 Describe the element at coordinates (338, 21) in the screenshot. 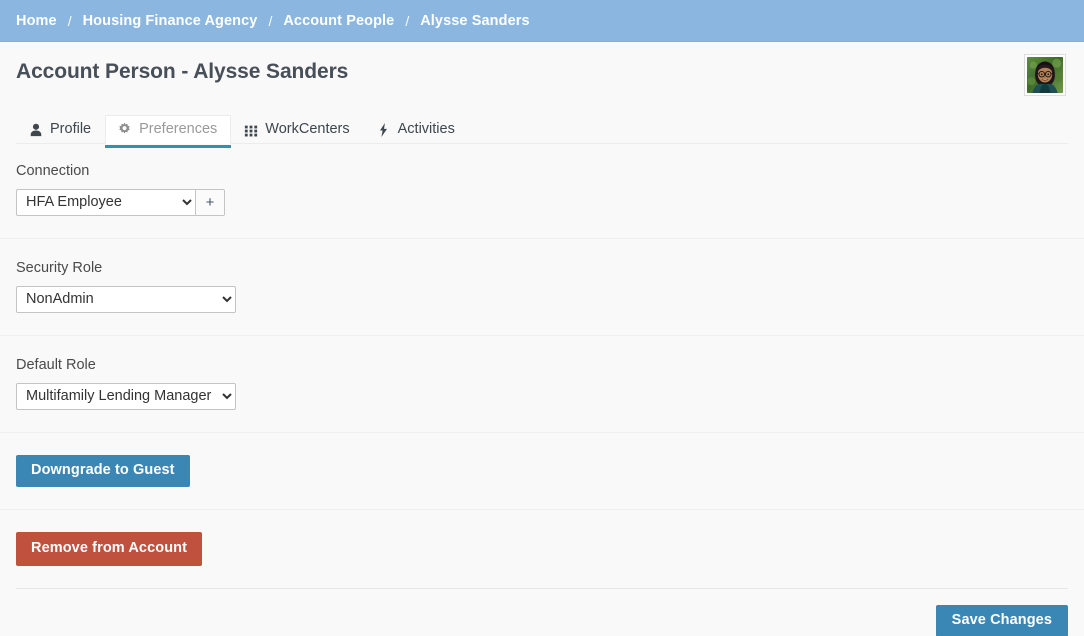

I see `breadcrumb-item-account-people: Account People` at that location.